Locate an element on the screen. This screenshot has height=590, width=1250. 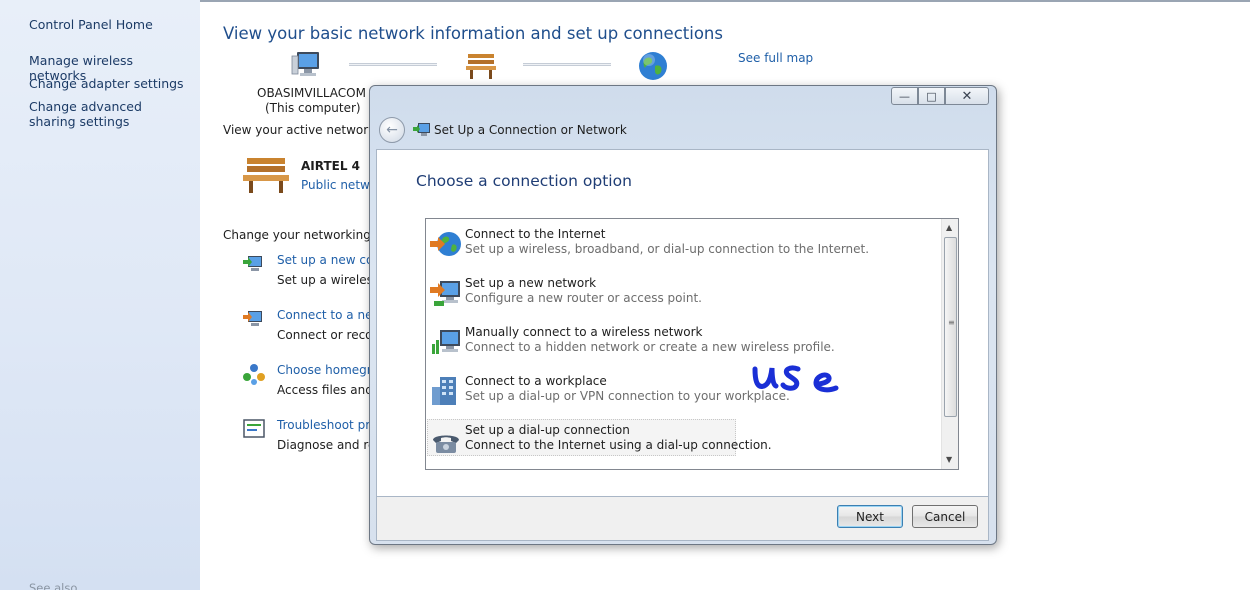
option-title: Set up a new network is located at coordinates (531, 283).